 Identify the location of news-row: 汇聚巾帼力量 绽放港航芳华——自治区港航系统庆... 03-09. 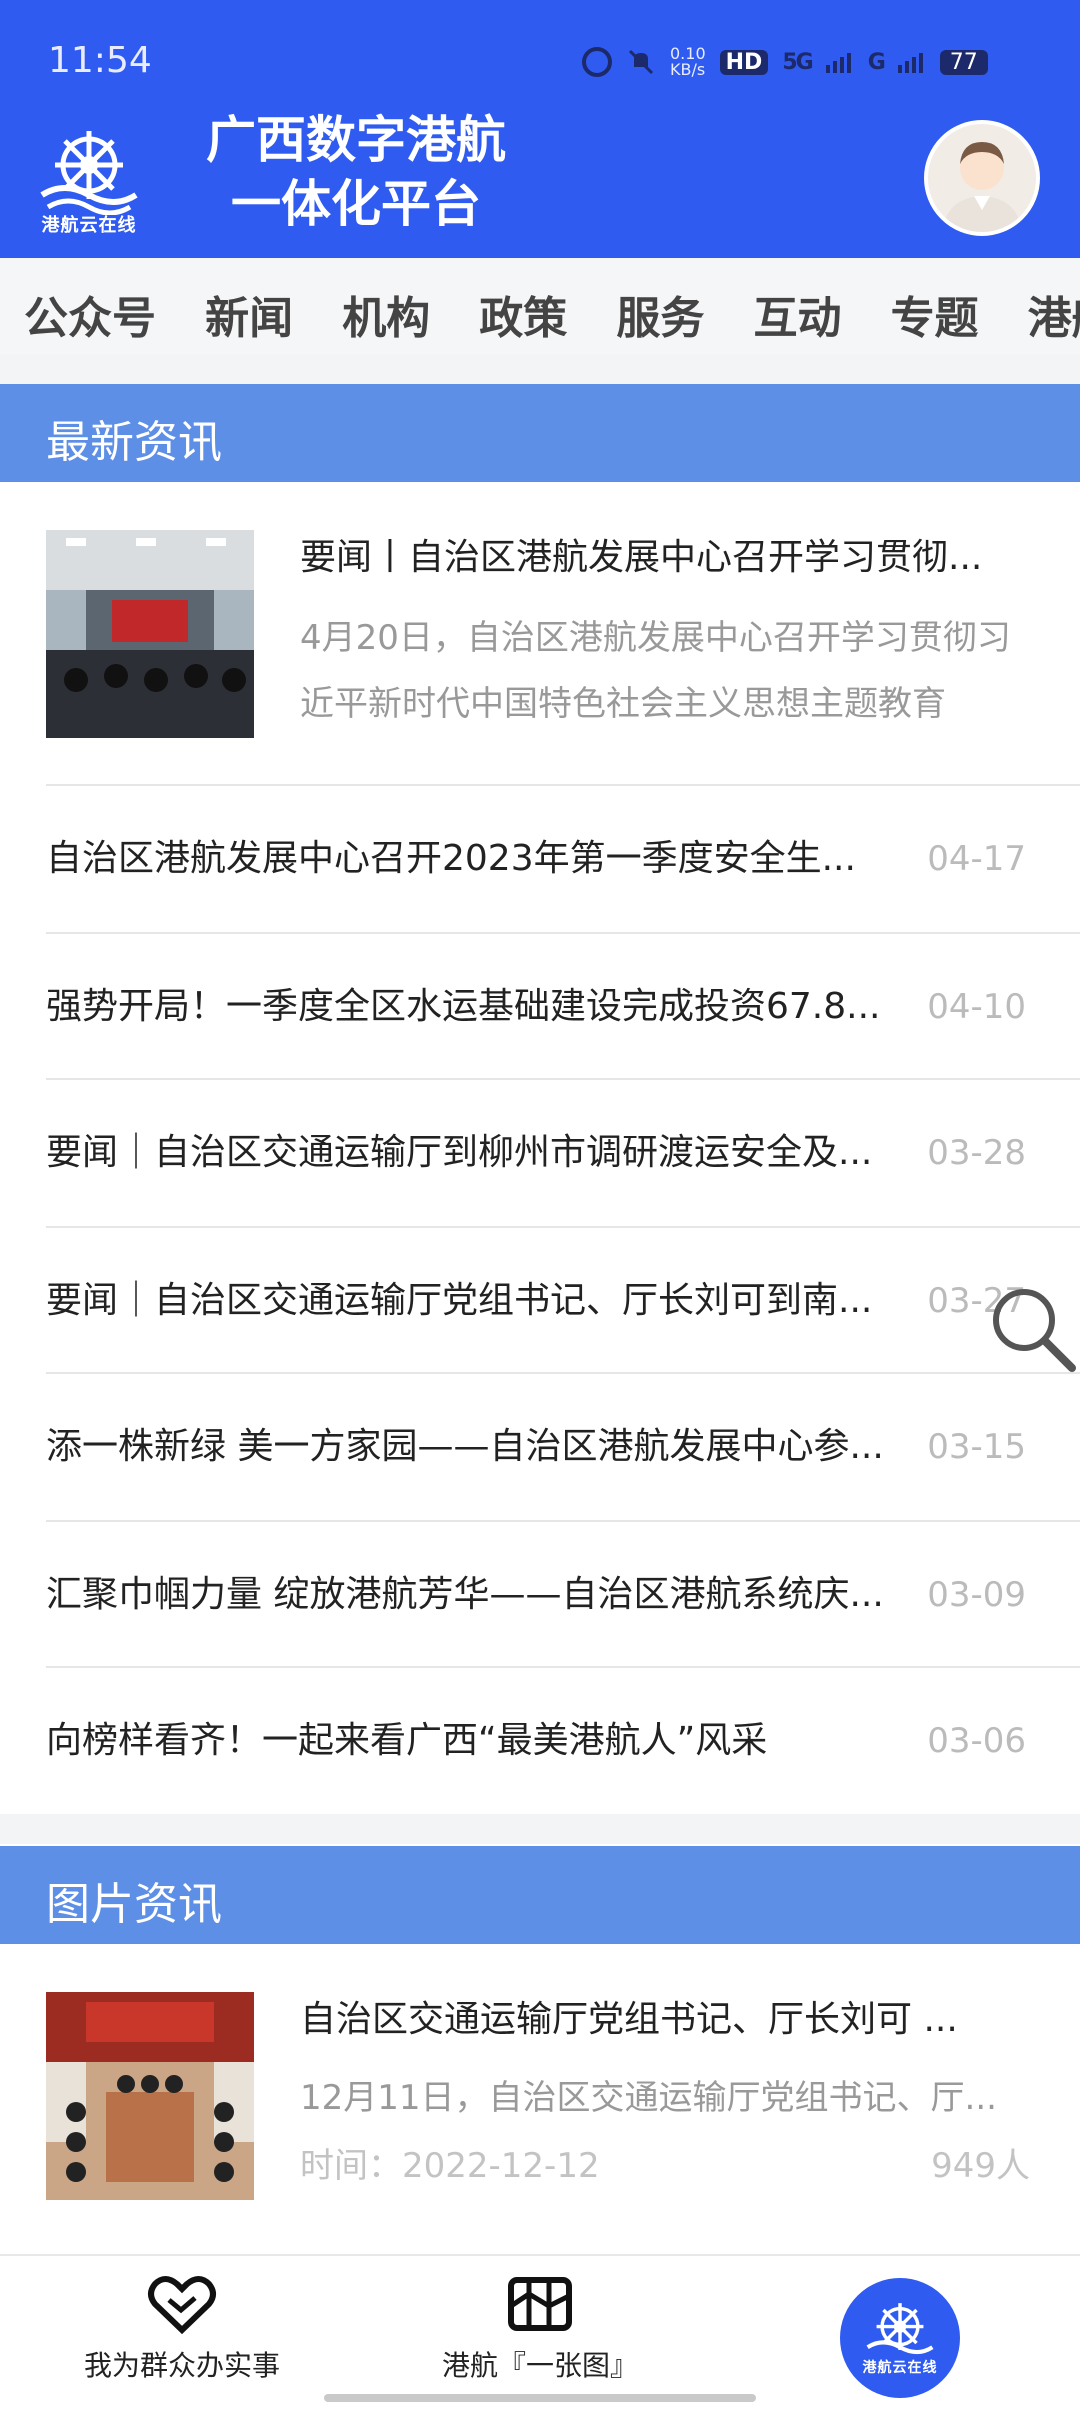
(546, 1595).